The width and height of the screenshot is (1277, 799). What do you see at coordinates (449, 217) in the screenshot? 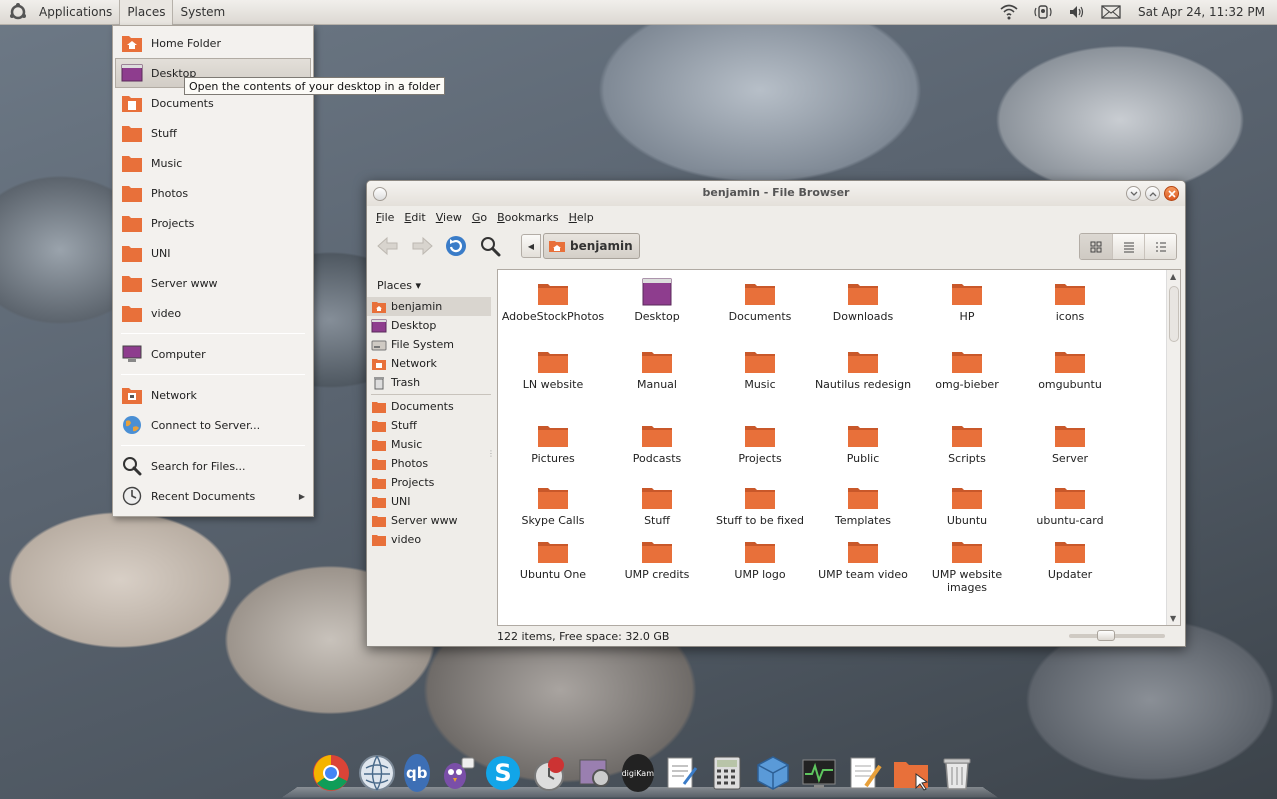
I see `view-menu: View` at bounding box center [449, 217].